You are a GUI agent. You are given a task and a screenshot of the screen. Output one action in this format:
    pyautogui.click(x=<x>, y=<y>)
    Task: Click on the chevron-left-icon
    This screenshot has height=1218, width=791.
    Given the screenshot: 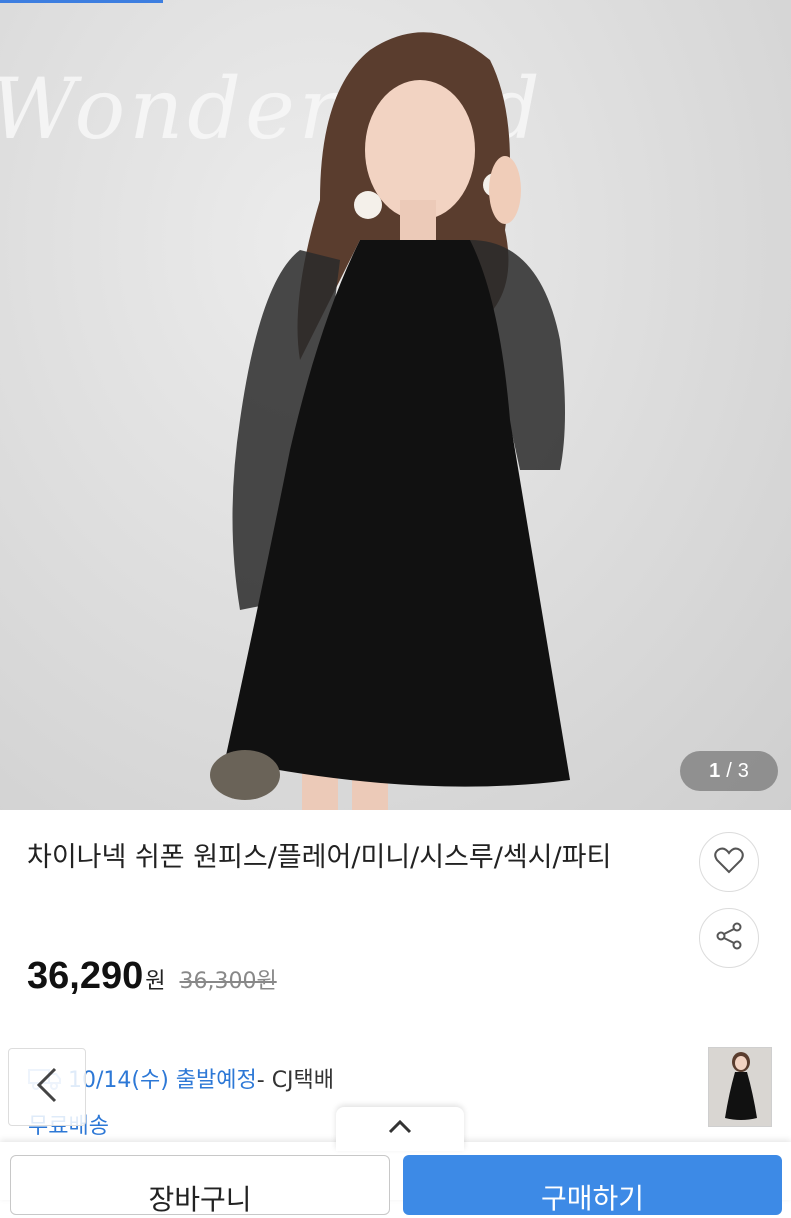 What is the action you would take?
    pyautogui.click(x=47, y=1087)
    